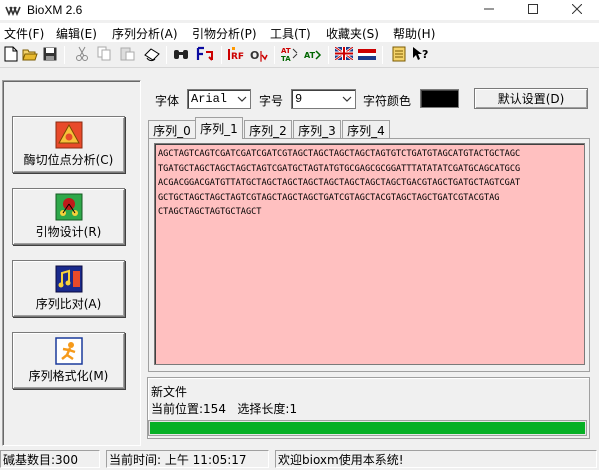 The height and width of the screenshot is (470, 599). What do you see at coordinates (387, 101) in the screenshot?
I see `font-color-label: 字符颜色` at bounding box center [387, 101].